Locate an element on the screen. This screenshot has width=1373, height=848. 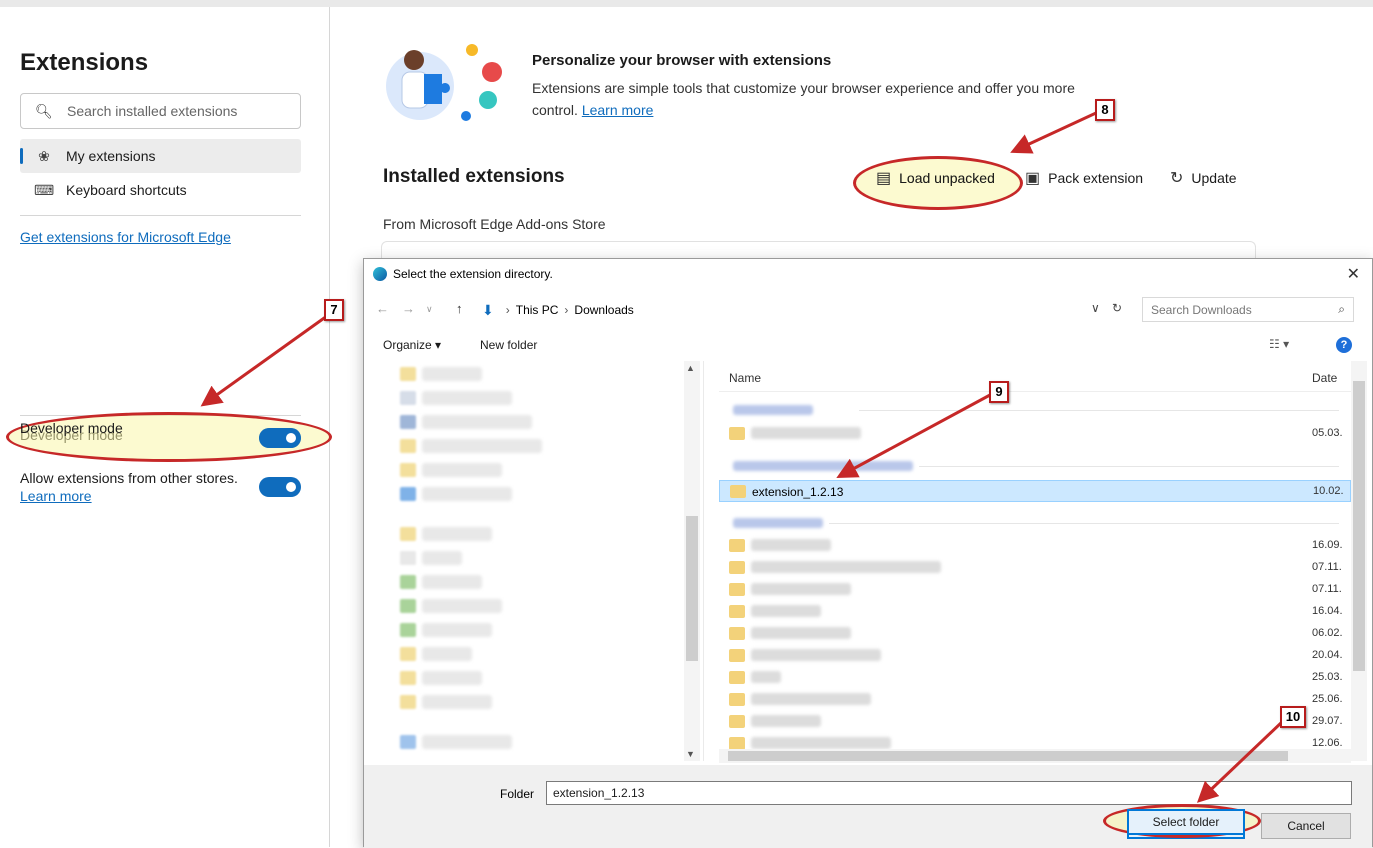
organize-menu: Organize ▾ is located at coordinates (412, 345).